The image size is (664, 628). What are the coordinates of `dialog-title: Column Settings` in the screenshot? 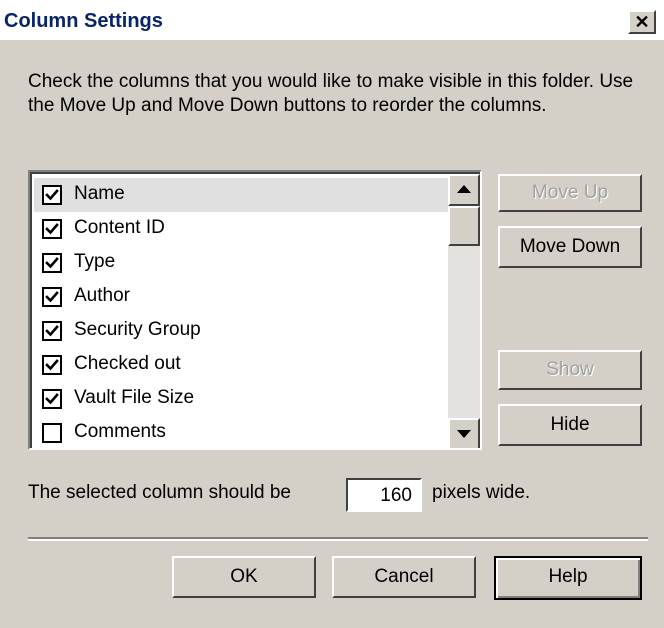 It's located at (83, 21).